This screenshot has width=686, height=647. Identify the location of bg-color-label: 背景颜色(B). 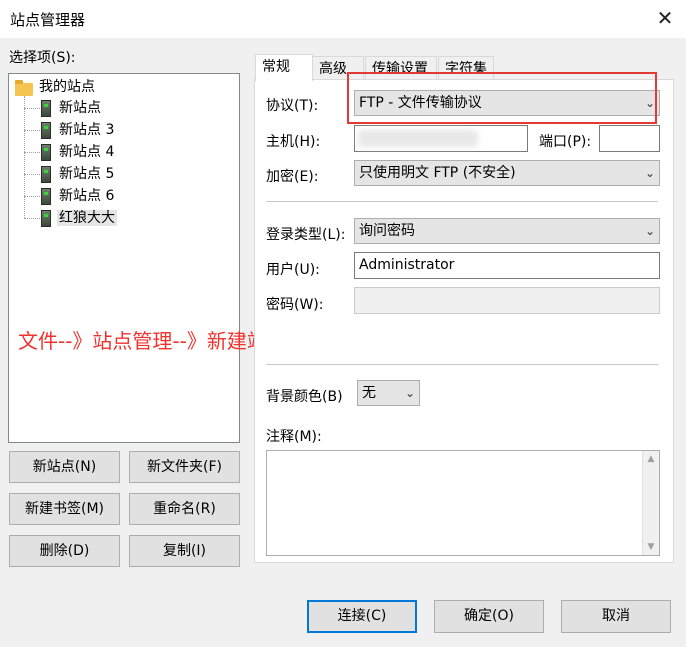
(304, 397).